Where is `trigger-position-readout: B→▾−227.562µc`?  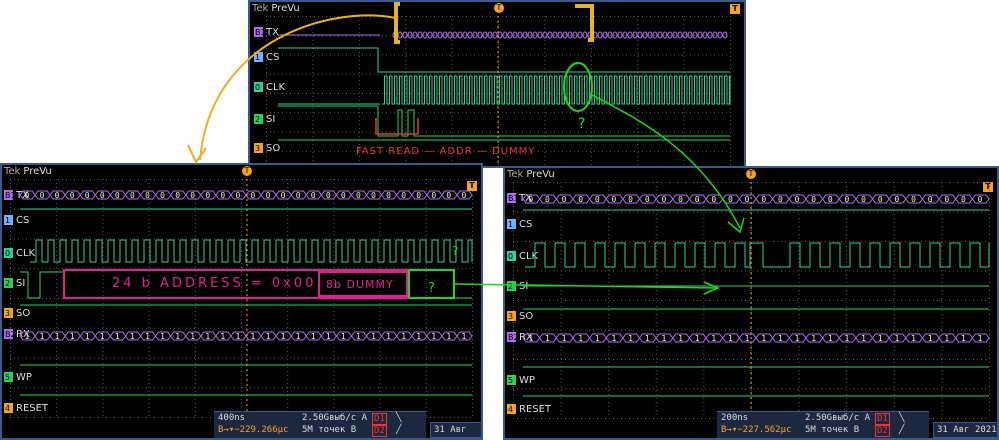 trigger-position-readout: B→▾−227.562µc is located at coordinates (756, 430).